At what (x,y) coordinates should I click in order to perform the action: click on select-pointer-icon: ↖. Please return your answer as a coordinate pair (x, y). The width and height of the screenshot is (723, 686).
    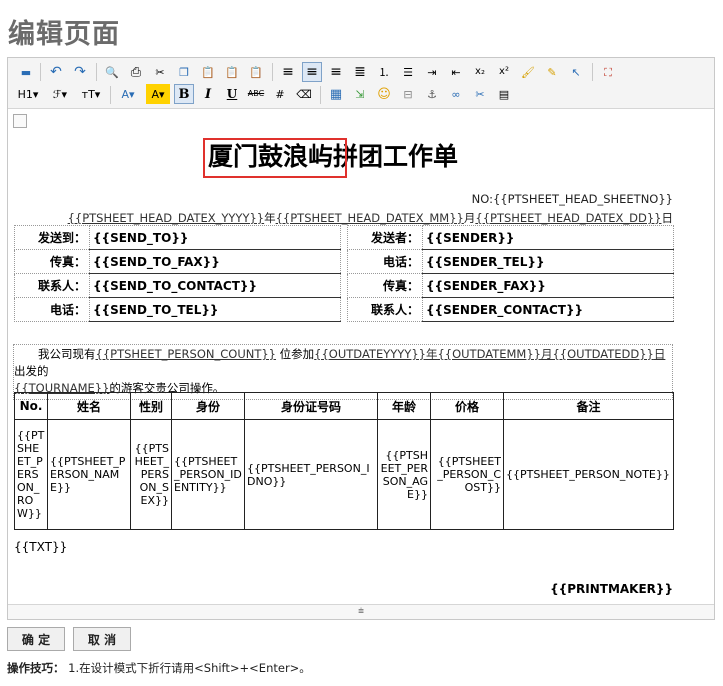
    Looking at the image, I should click on (576, 72).